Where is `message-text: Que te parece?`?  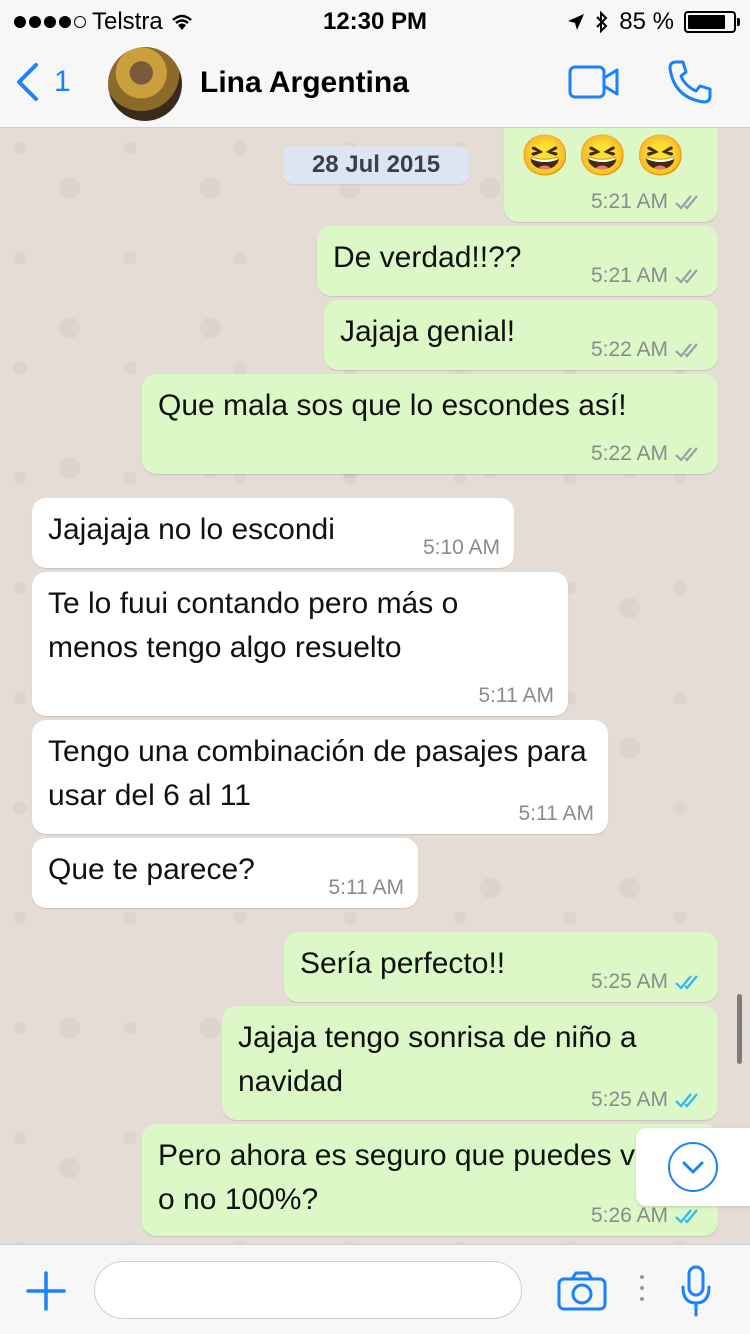
message-text: Que te parece? is located at coordinates (151, 869).